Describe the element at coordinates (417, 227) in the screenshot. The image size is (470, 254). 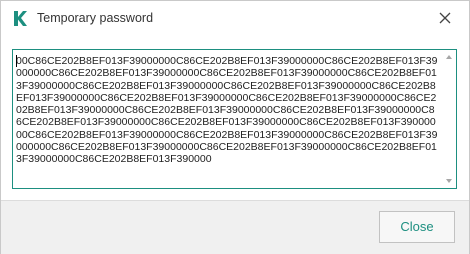
I see `close-button: Close` at that location.